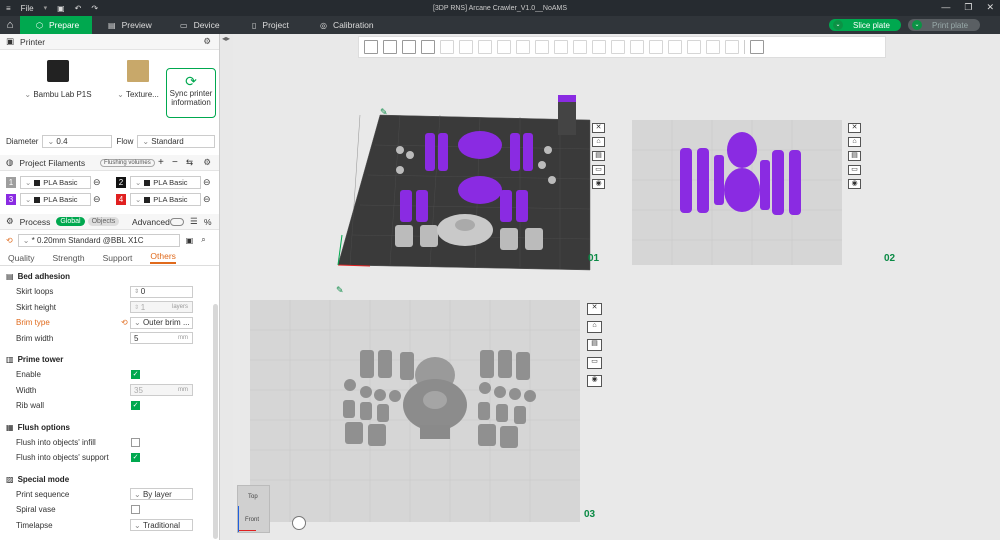 The height and width of the screenshot is (540, 1000). What do you see at coordinates (191, 93) in the screenshot?
I see `sync-printer-button: ⟳ Sync printer information` at bounding box center [191, 93].